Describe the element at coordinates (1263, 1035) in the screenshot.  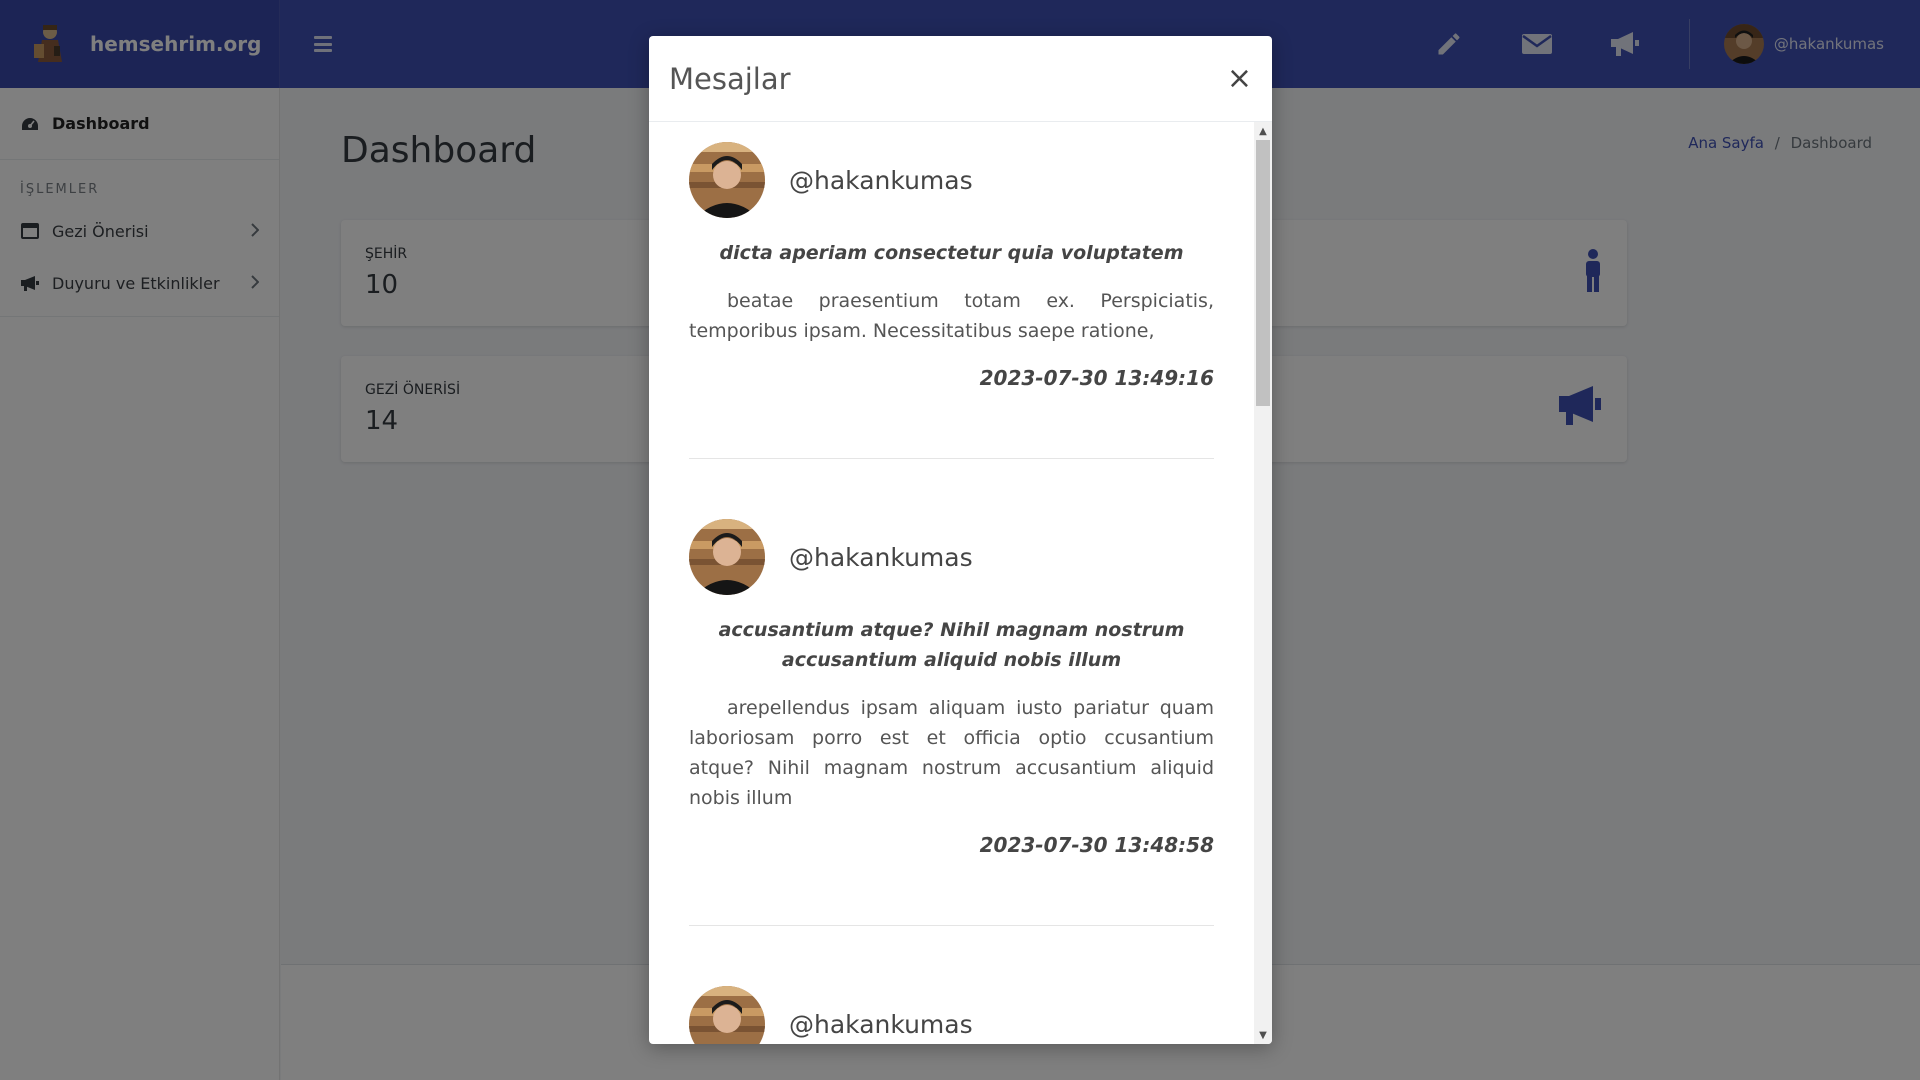
I see `scroll-down-arrow-icon: ▼` at that location.